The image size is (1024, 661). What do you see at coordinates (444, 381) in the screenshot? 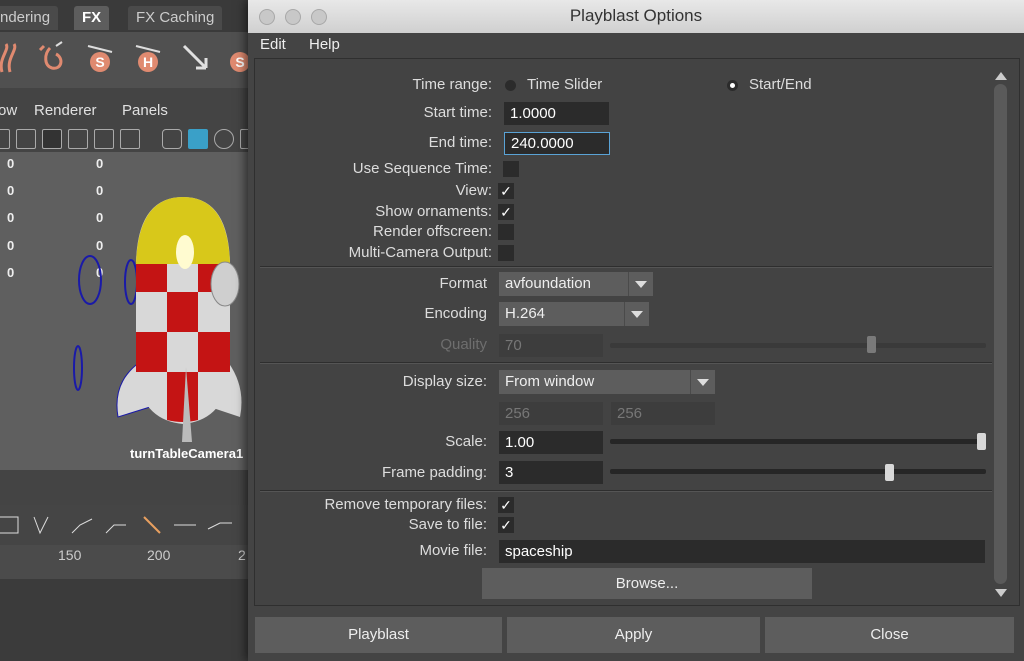
I see `display-size-label: Display size:` at bounding box center [444, 381].